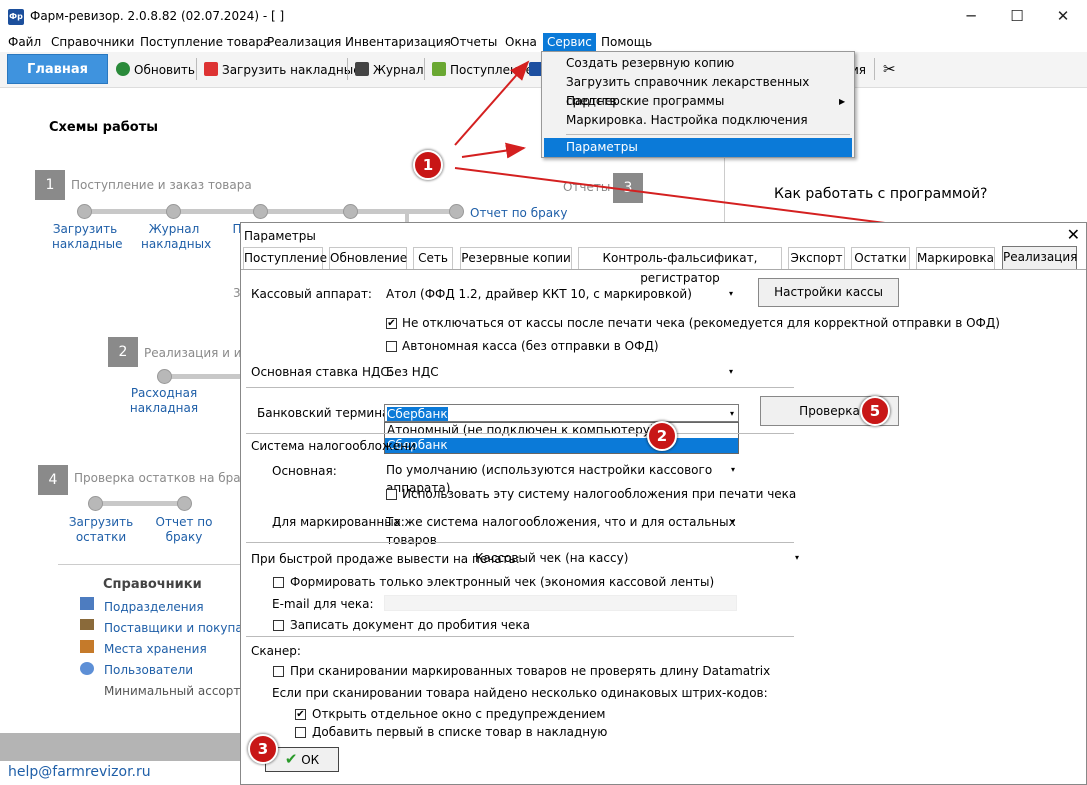  I want to click on vat-label: Основная ставка НДС:, so click(322, 372).